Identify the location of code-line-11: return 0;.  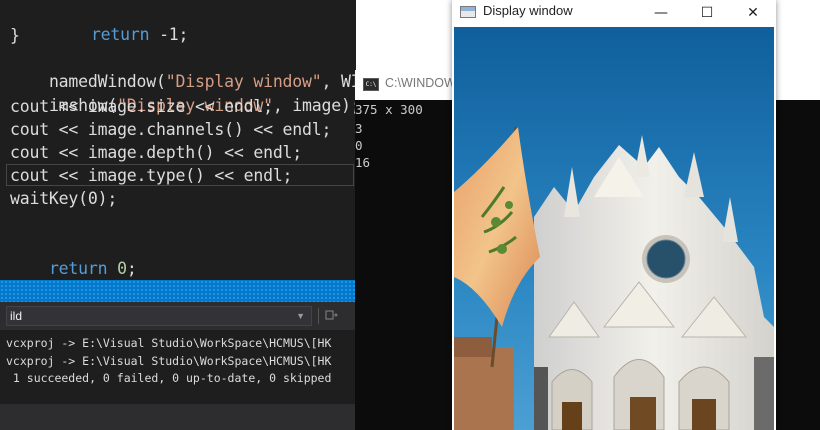
(73, 256).